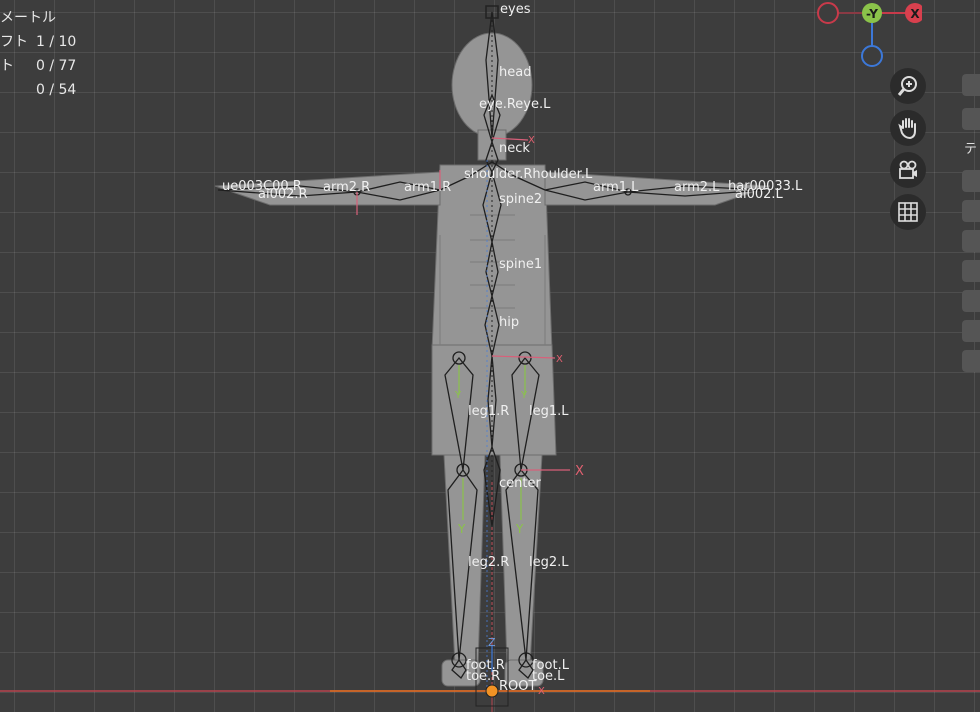 The height and width of the screenshot is (712, 980). Describe the element at coordinates (520, 264) in the screenshot. I see `bone-label-spine1: spine1` at that location.